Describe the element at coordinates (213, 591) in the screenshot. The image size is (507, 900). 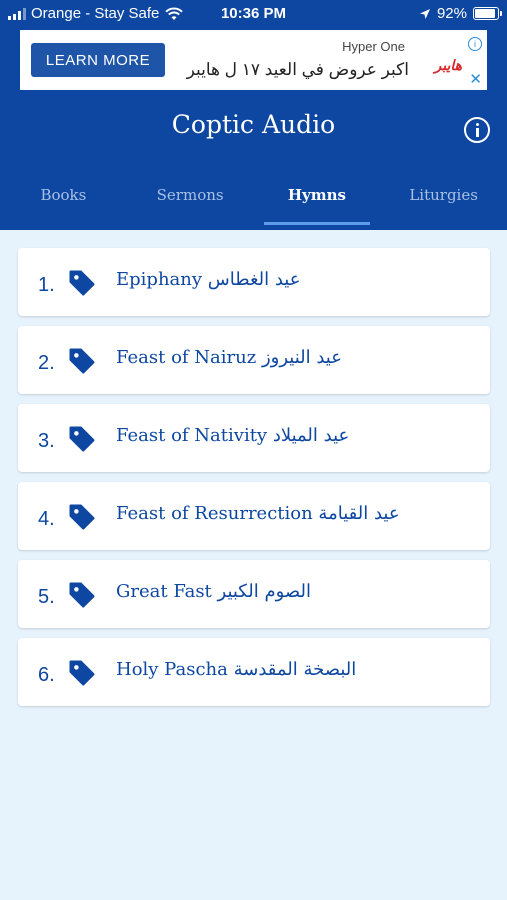
I see `item-label: Great Fast الصوم الكبير` at that location.